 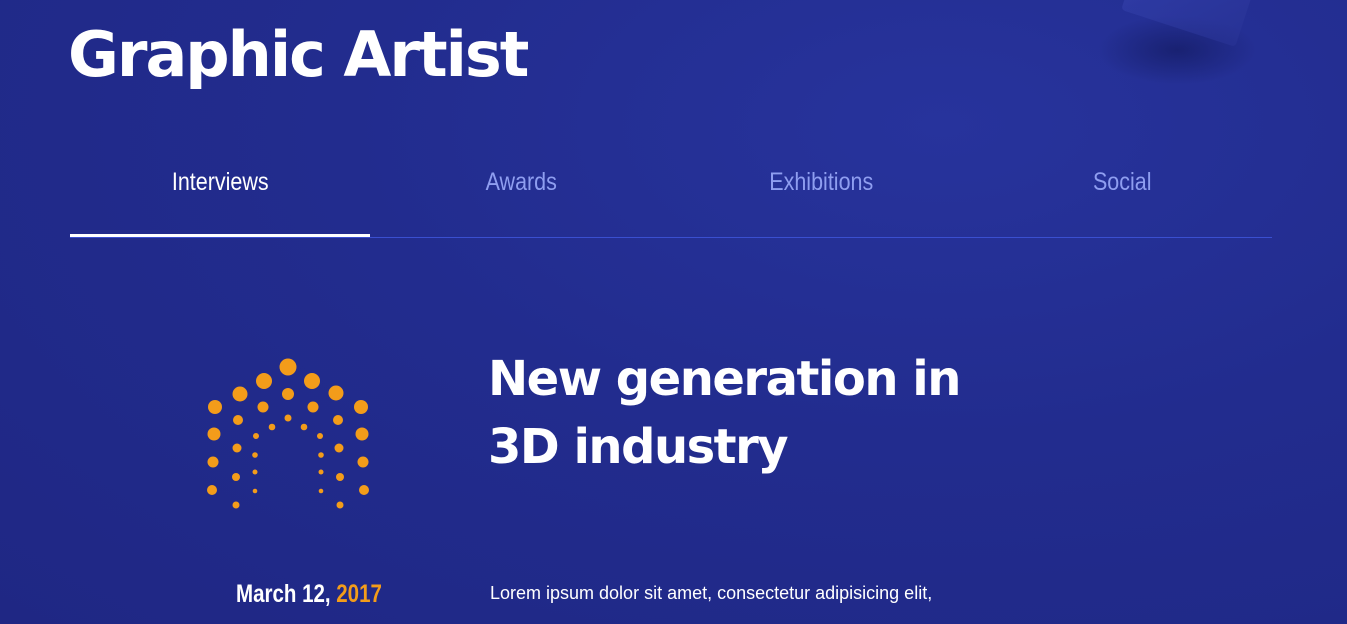 I want to click on dotted-arch-logo-icon, so click(x=288, y=433).